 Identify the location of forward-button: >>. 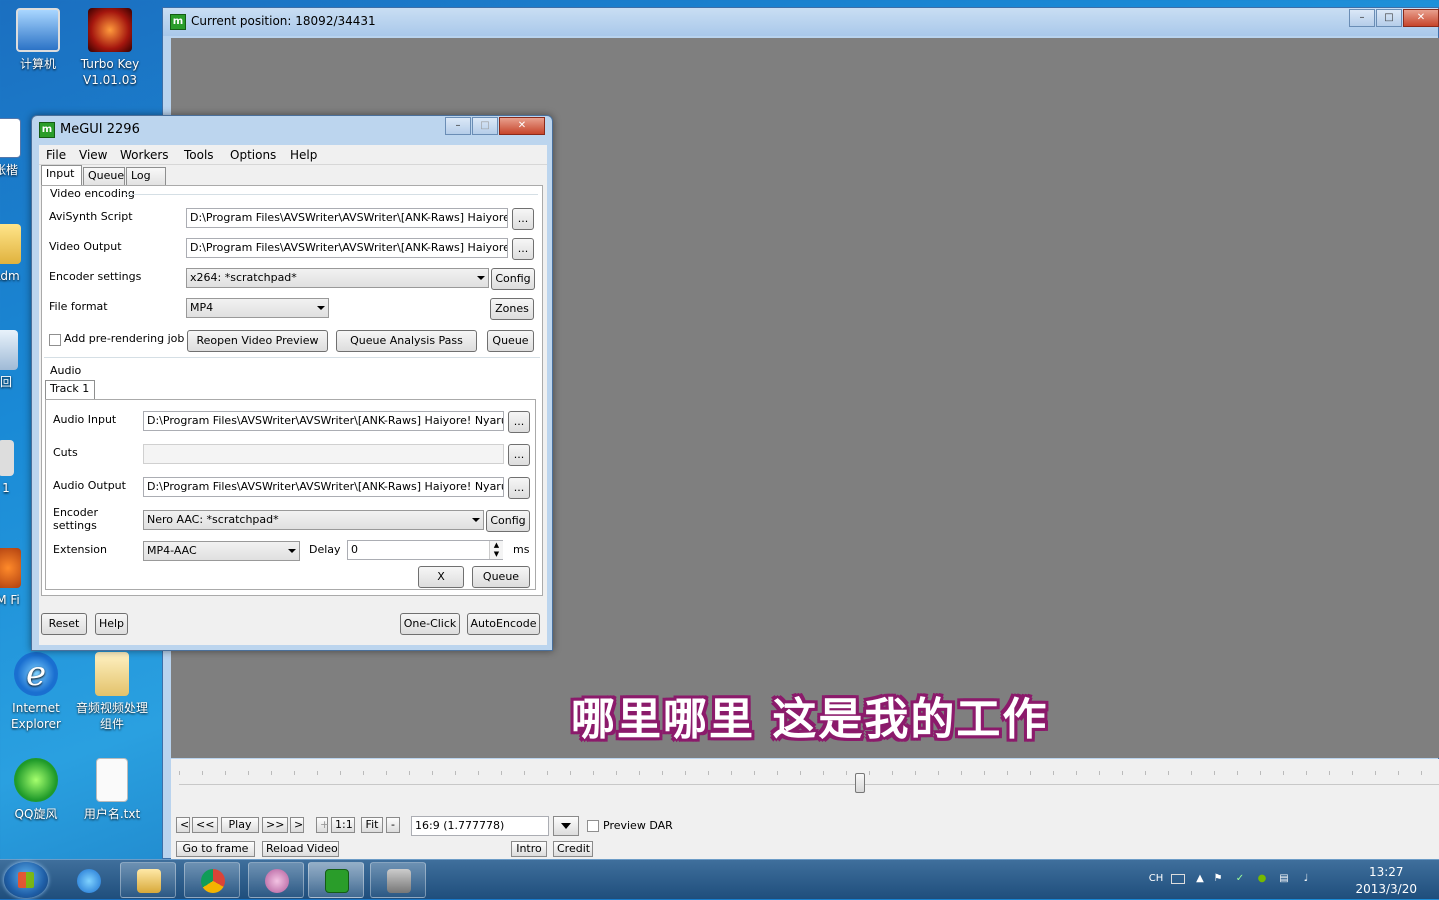
(275, 825).